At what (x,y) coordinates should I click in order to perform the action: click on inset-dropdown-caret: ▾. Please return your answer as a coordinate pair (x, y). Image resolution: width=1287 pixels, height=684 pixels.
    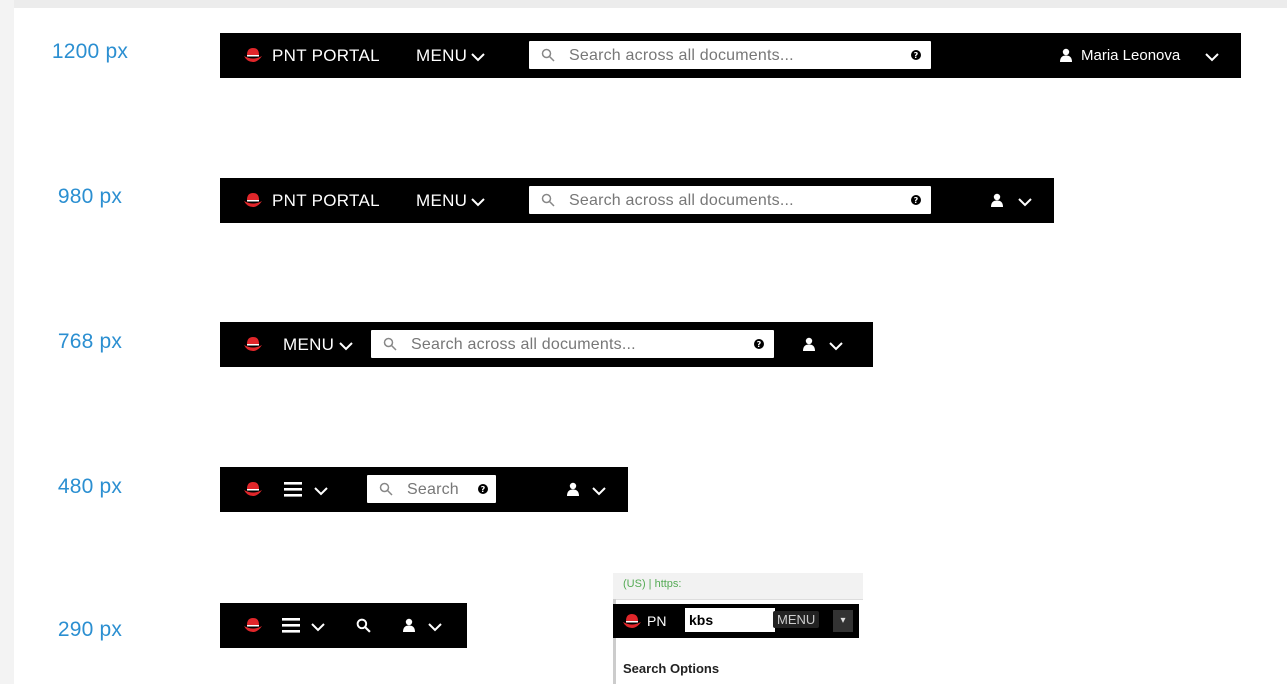
    Looking at the image, I should click on (843, 621).